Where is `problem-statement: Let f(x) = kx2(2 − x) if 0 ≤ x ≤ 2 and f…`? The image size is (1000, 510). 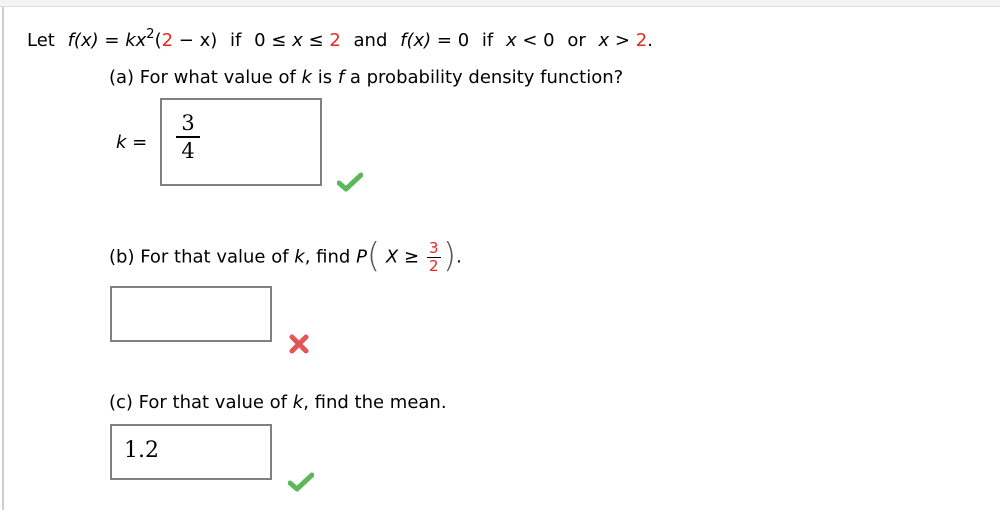
problem-statement: Let f(x) = kx2(2 − x) if 0 ≤ x ≤ 2 and f… is located at coordinates (340, 38).